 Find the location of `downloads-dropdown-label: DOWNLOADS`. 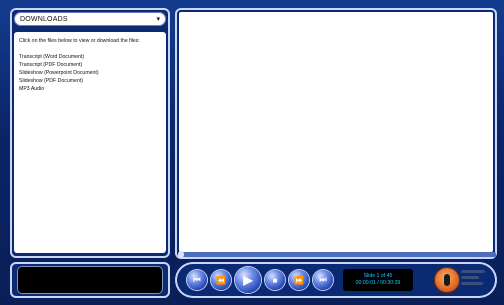

downloads-dropdown-label: DOWNLOADS is located at coordinates (44, 19).